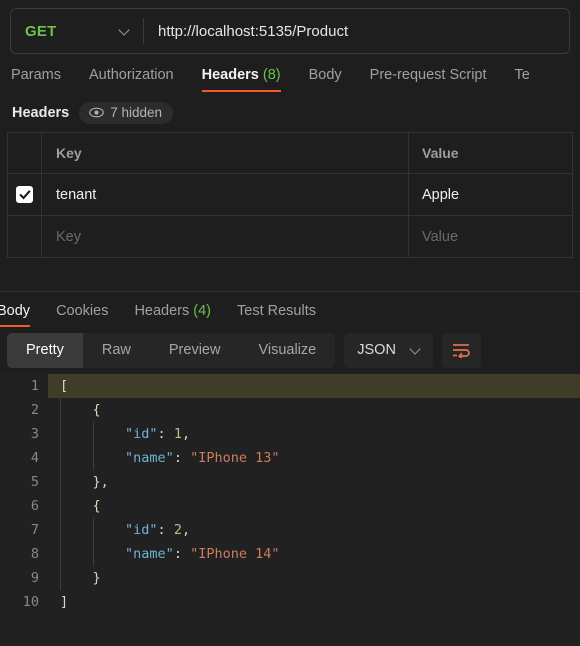  What do you see at coordinates (314, 602) in the screenshot?
I see `code-line-content: ]` at bounding box center [314, 602].